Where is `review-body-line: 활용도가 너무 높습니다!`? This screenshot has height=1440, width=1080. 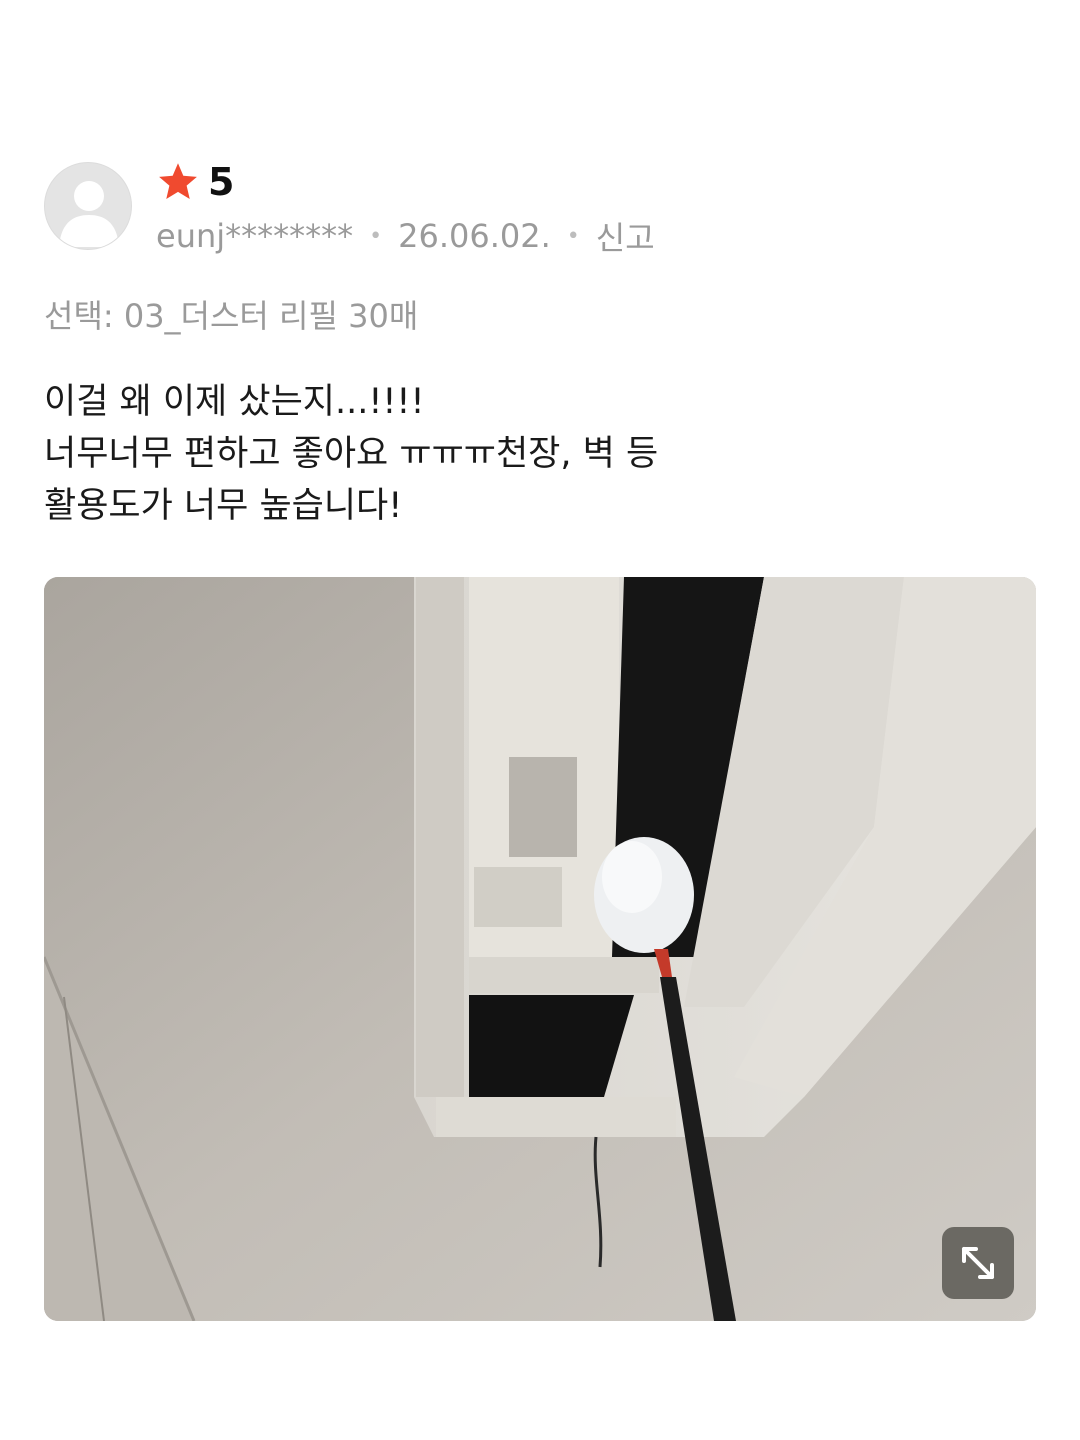 review-body-line: 활용도가 너무 높습니다! is located at coordinates (223, 506).